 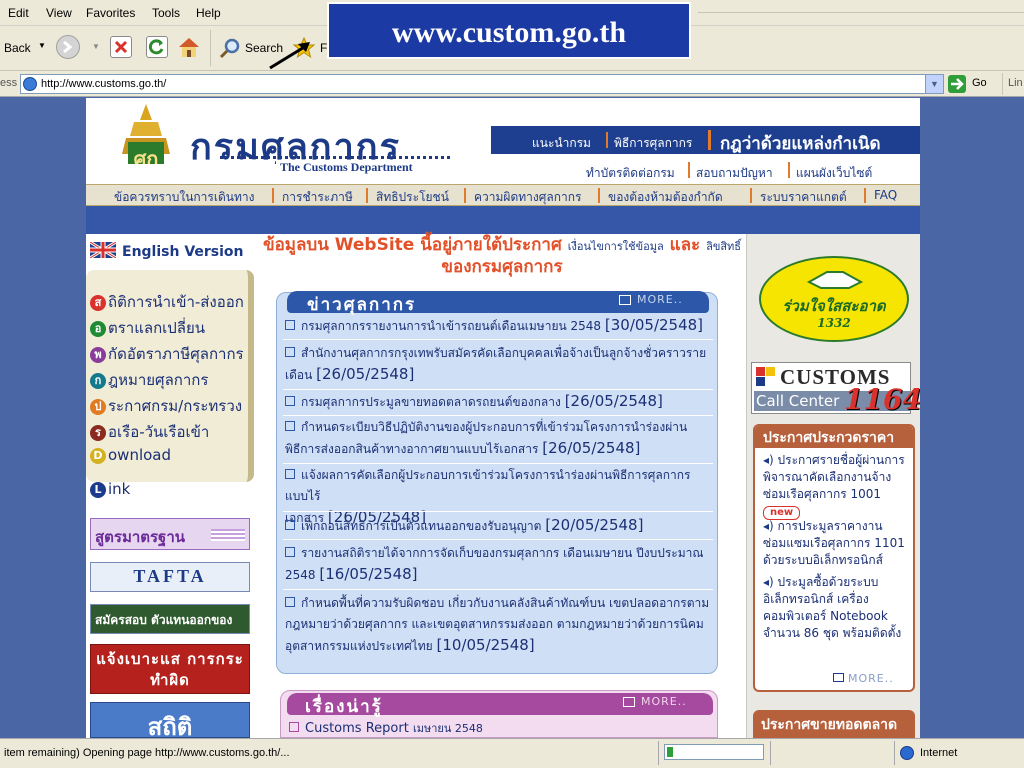 What do you see at coordinates (616, 246) in the screenshot?
I see `terms-link: เงื่อนไขการใช้ข้อมูล` at bounding box center [616, 246].